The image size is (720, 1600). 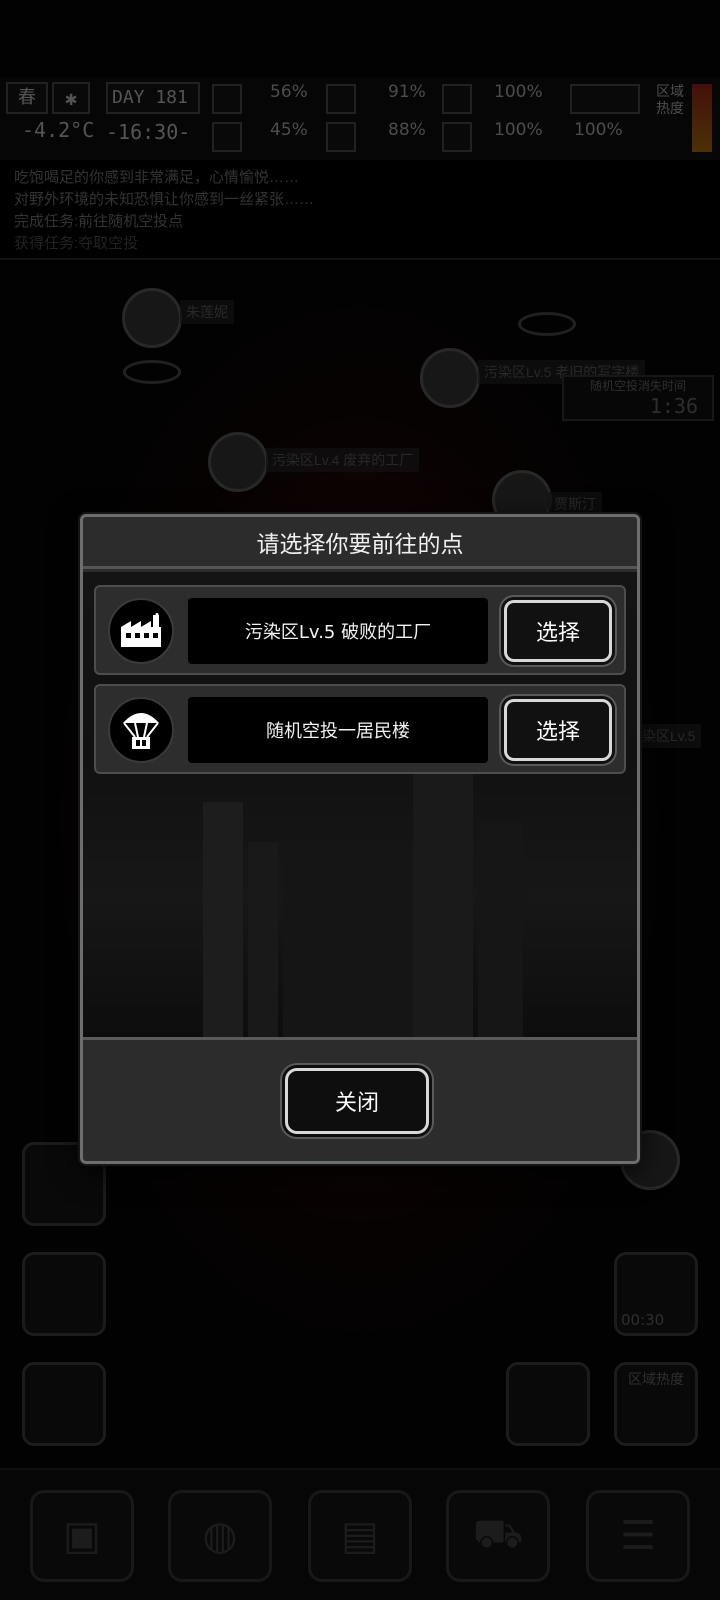 I want to click on option-label: 随机空投一居民楼, so click(x=338, y=730).